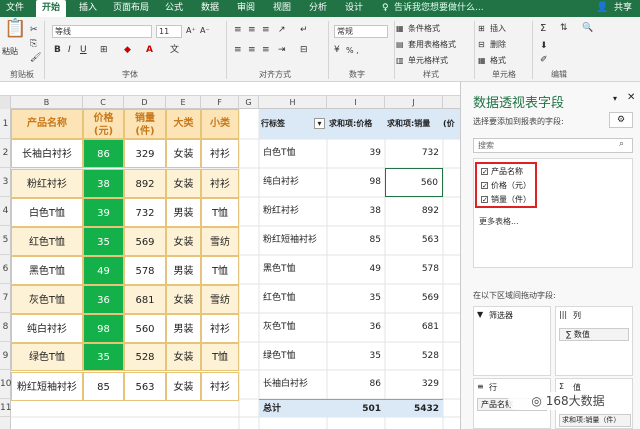  What do you see at coordinates (595, 420) in the screenshot?
I see `value-field-chip: 求和项:销量（件）` at bounding box center [595, 420].